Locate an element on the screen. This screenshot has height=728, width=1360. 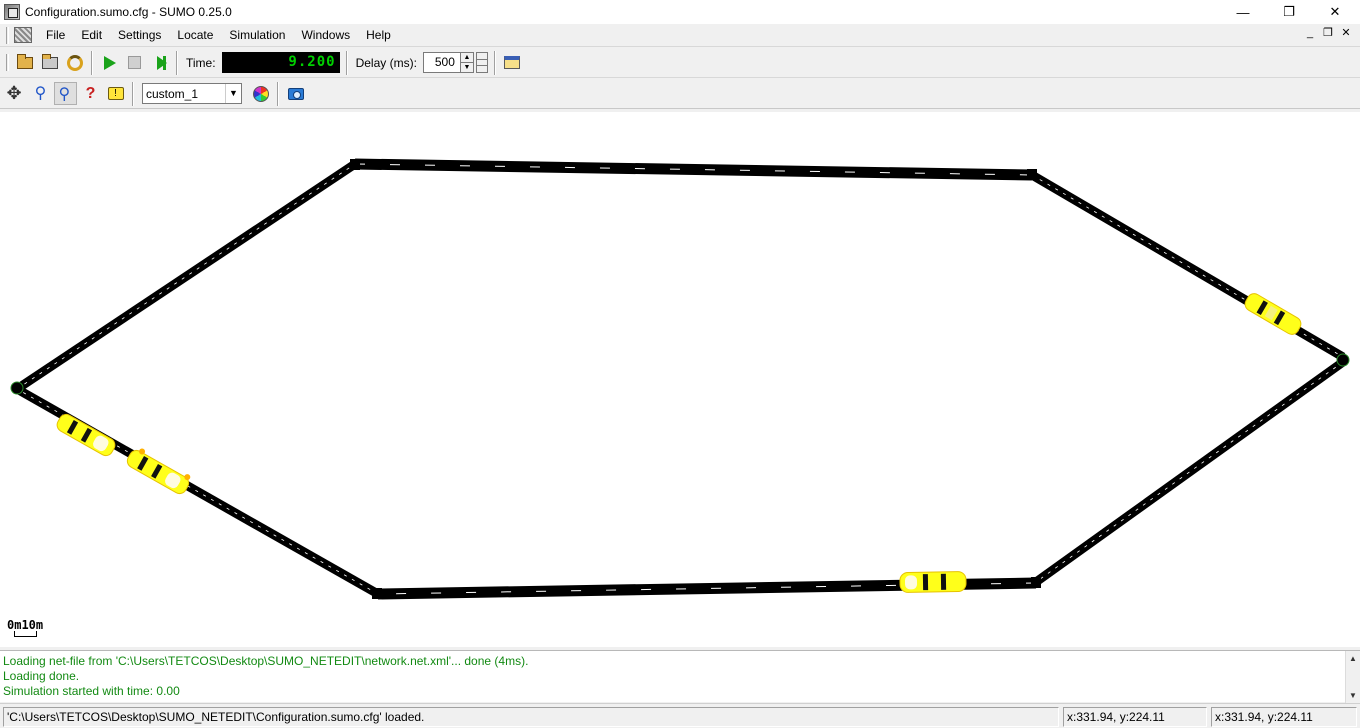
run-button is located at coordinates (109, 62).